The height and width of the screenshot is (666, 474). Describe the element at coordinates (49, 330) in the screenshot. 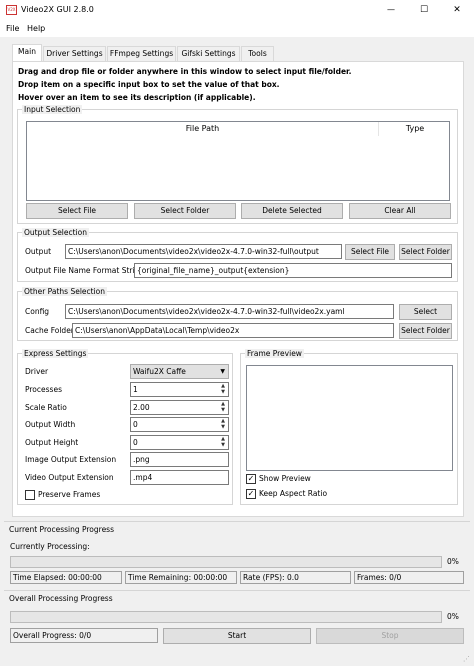

I see `cache-folder-label: Cache Folder` at that location.